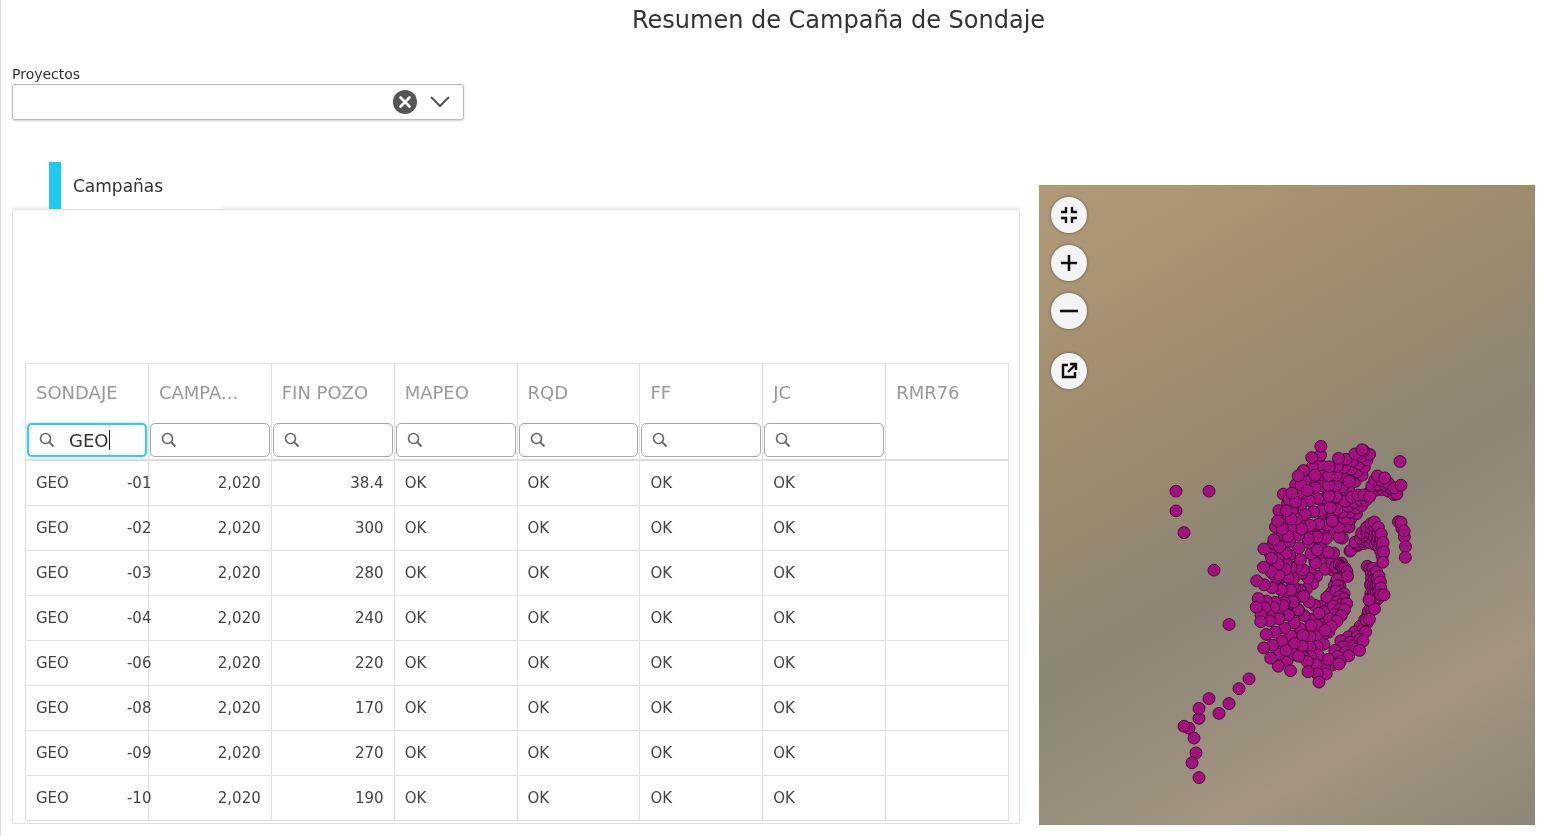 The width and height of the screenshot is (1545, 836). I want to click on column-header: MAPEO, so click(455, 392).